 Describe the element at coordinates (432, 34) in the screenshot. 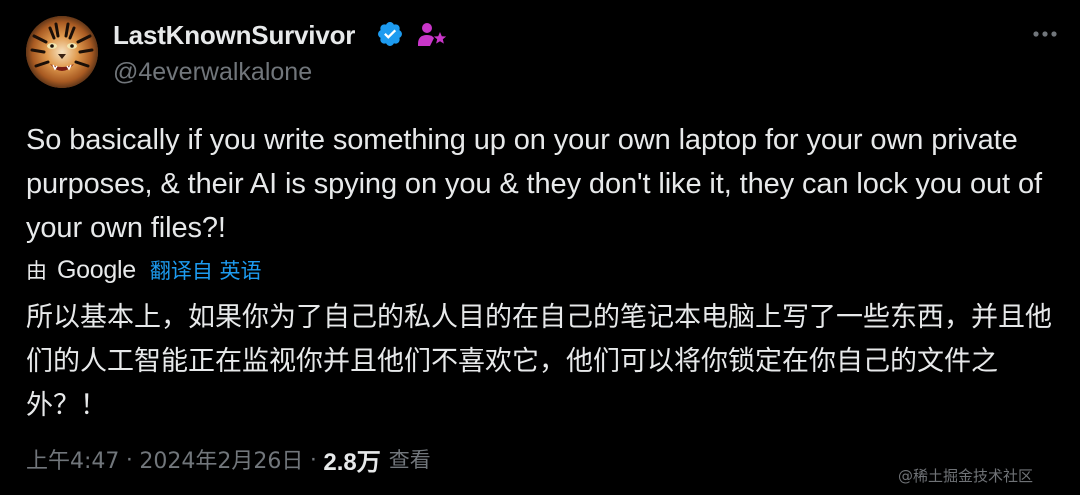

I see `affiliate-badge-icon` at that location.